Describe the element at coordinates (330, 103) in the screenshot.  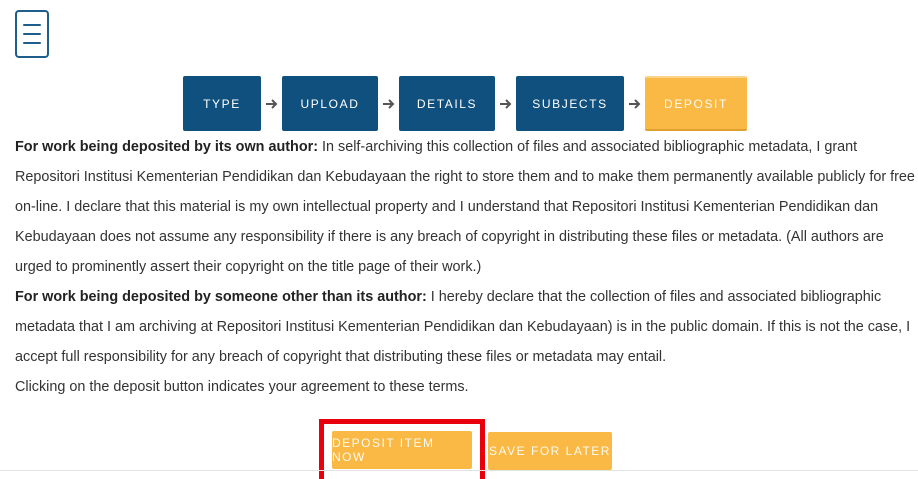
I see `step-upload: UPLOAD` at that location.